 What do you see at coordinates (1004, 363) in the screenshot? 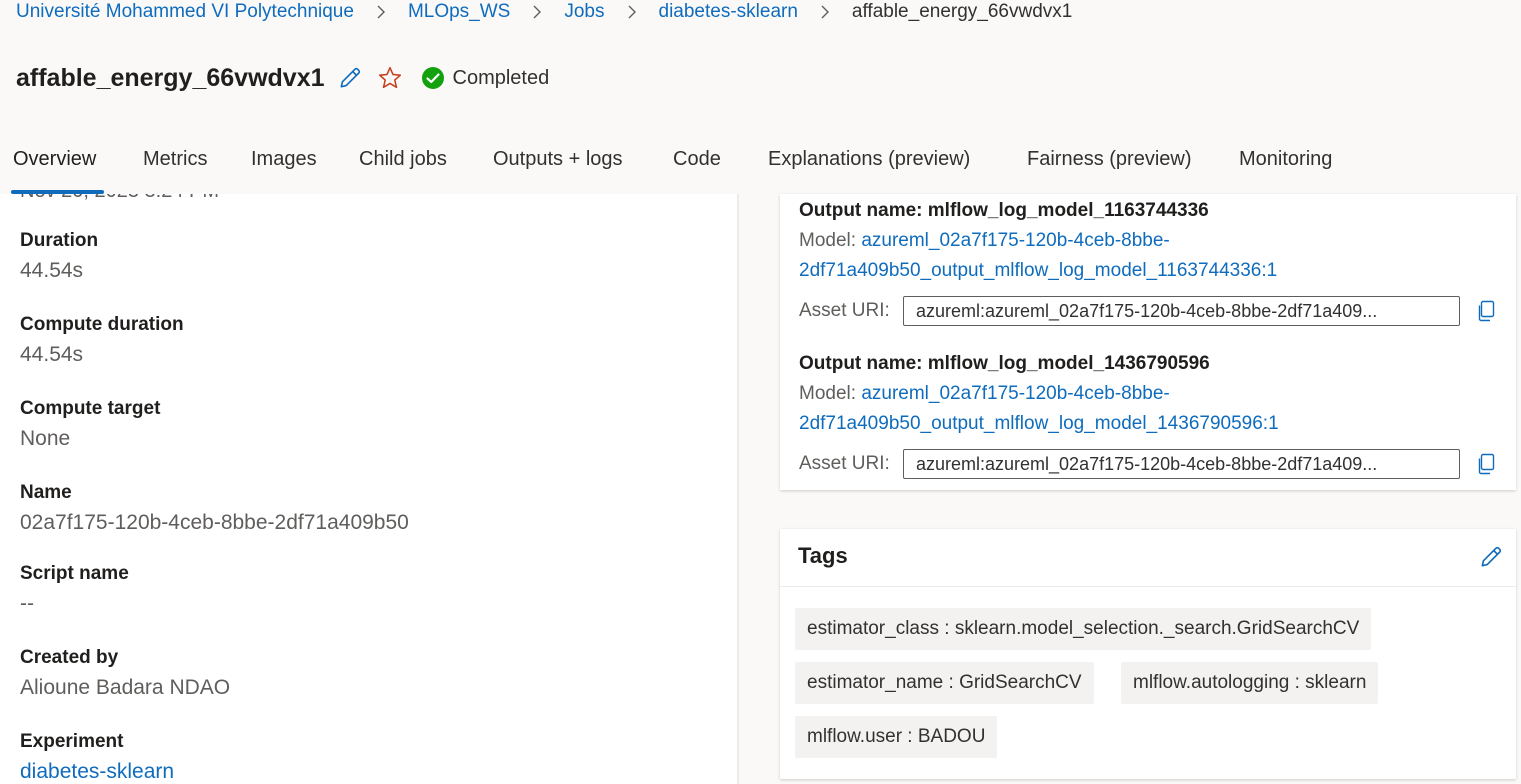
I see `output-name: Output name: mlflow_log_model_1436790596` at bounding box center [1004, 363].